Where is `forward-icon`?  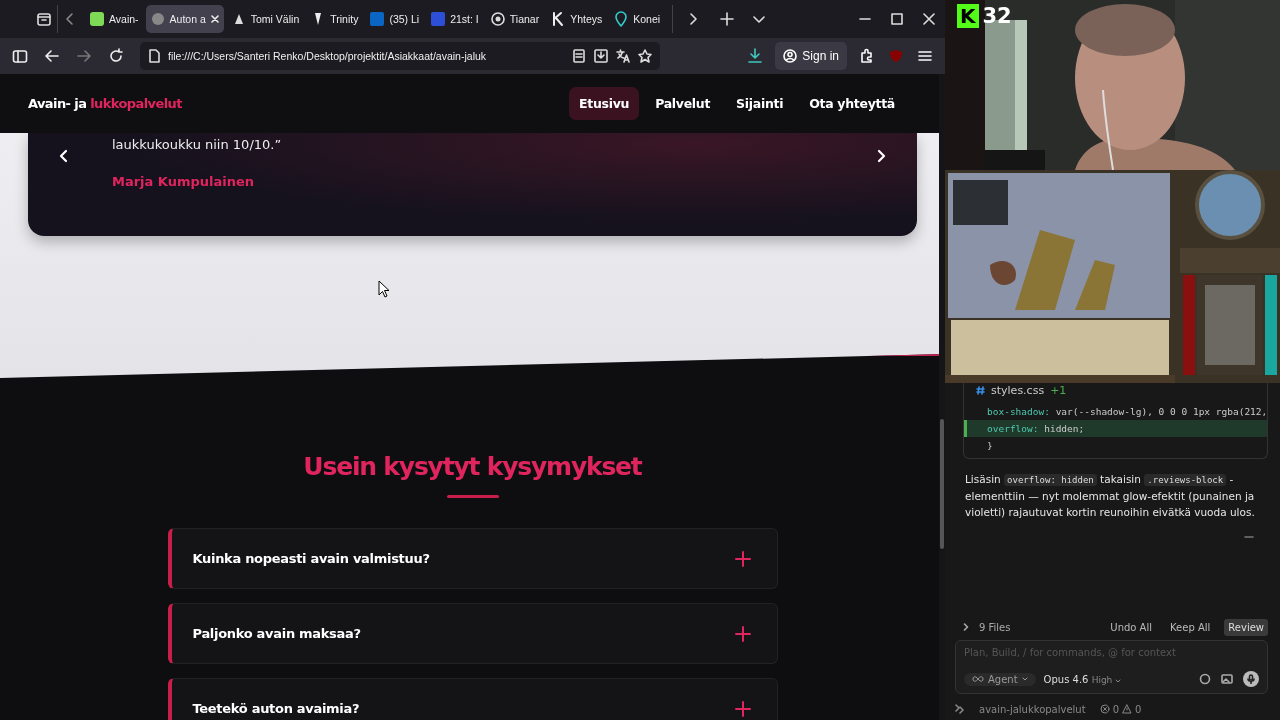 forward-icon is located at coordinates (84, 56).